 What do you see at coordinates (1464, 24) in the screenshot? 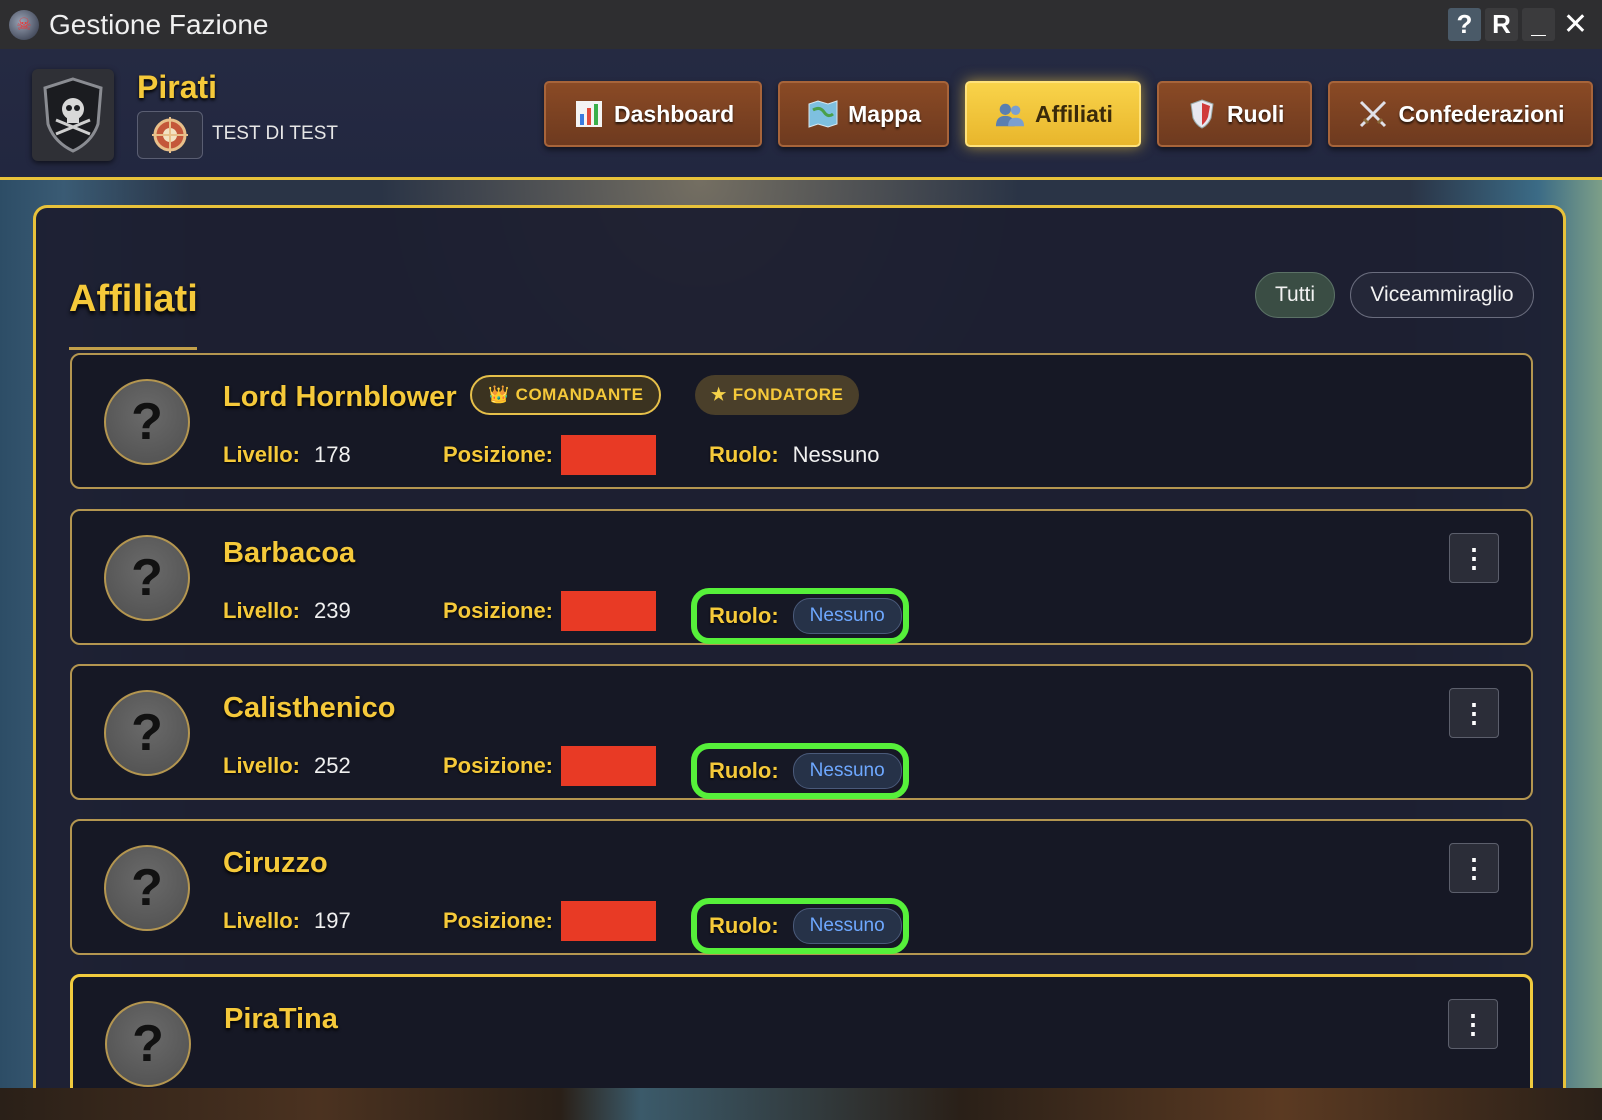
I see `help-button: ?` at bounding box center [1464, 24].